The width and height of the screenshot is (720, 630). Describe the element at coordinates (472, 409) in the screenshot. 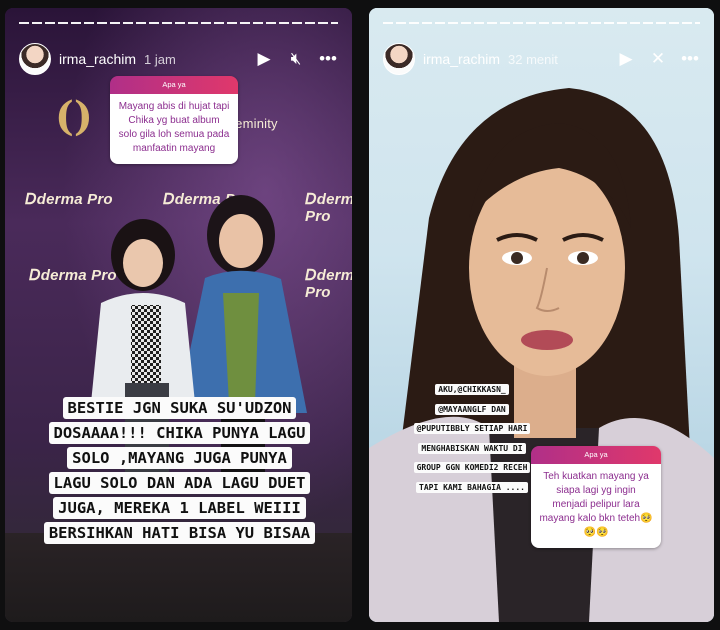

I see `caption-line: @MAYAANGLF DAN` at that location.